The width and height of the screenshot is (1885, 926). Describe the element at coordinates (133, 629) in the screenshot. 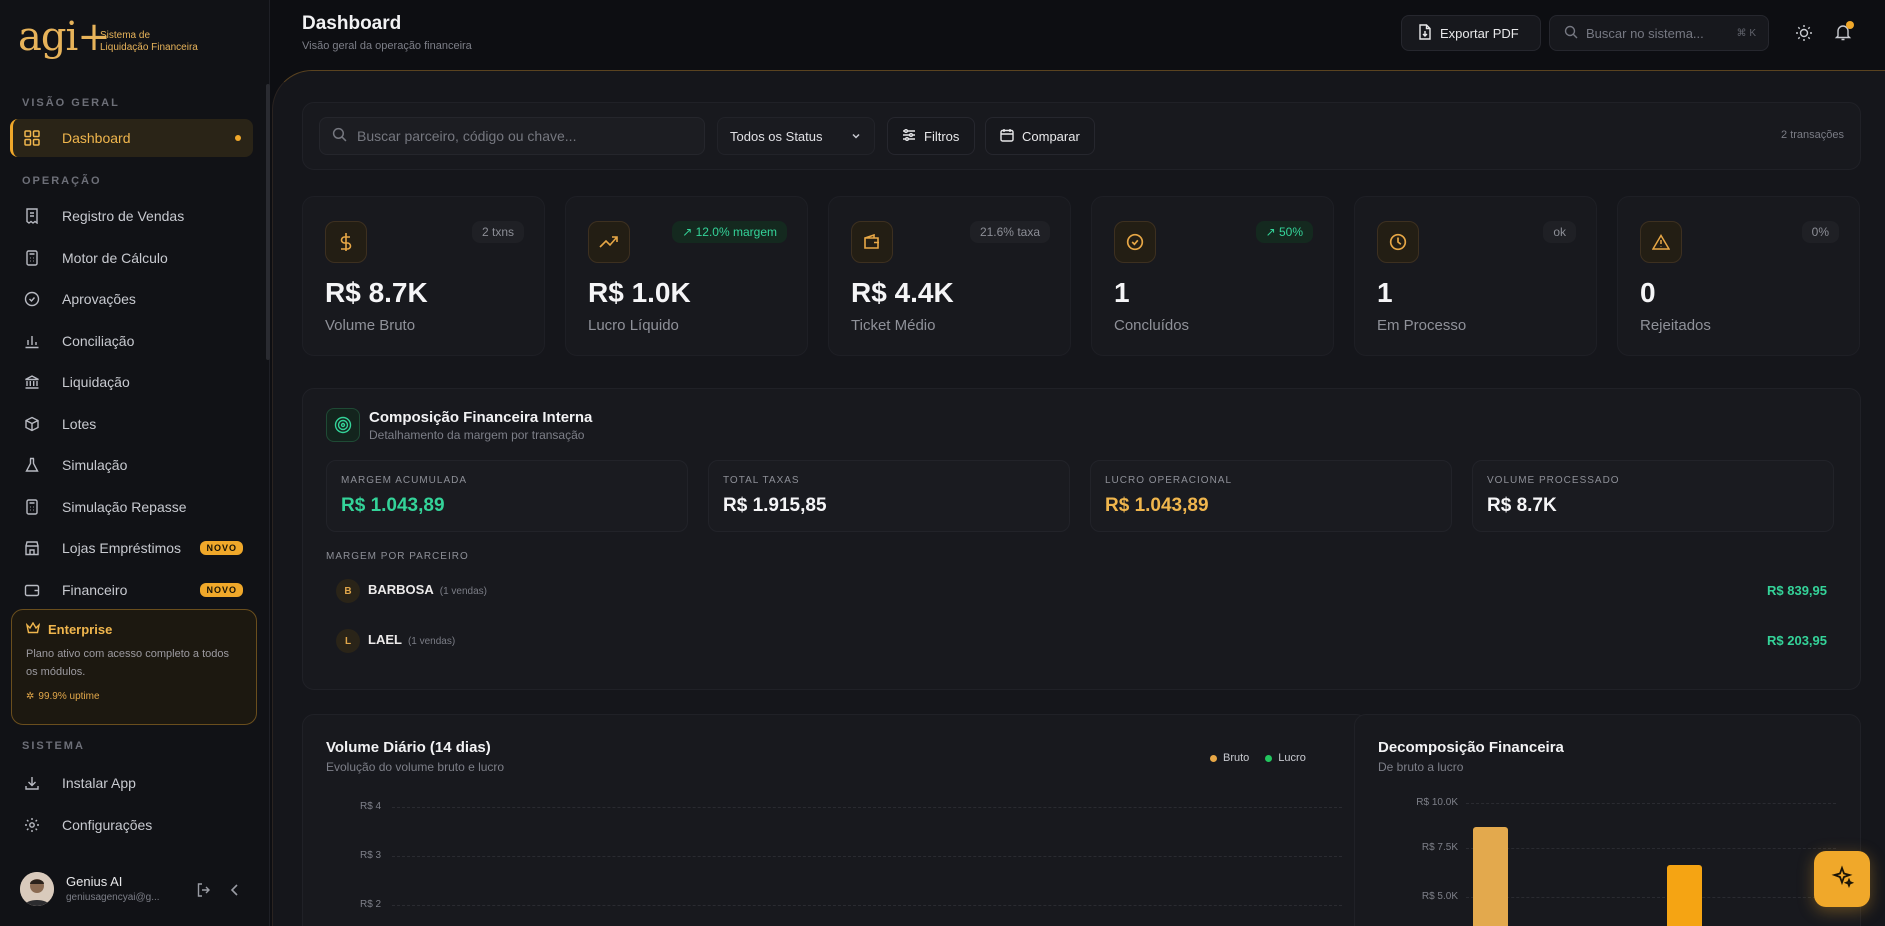

I see `enterprise-title: Enterprise` at that location.